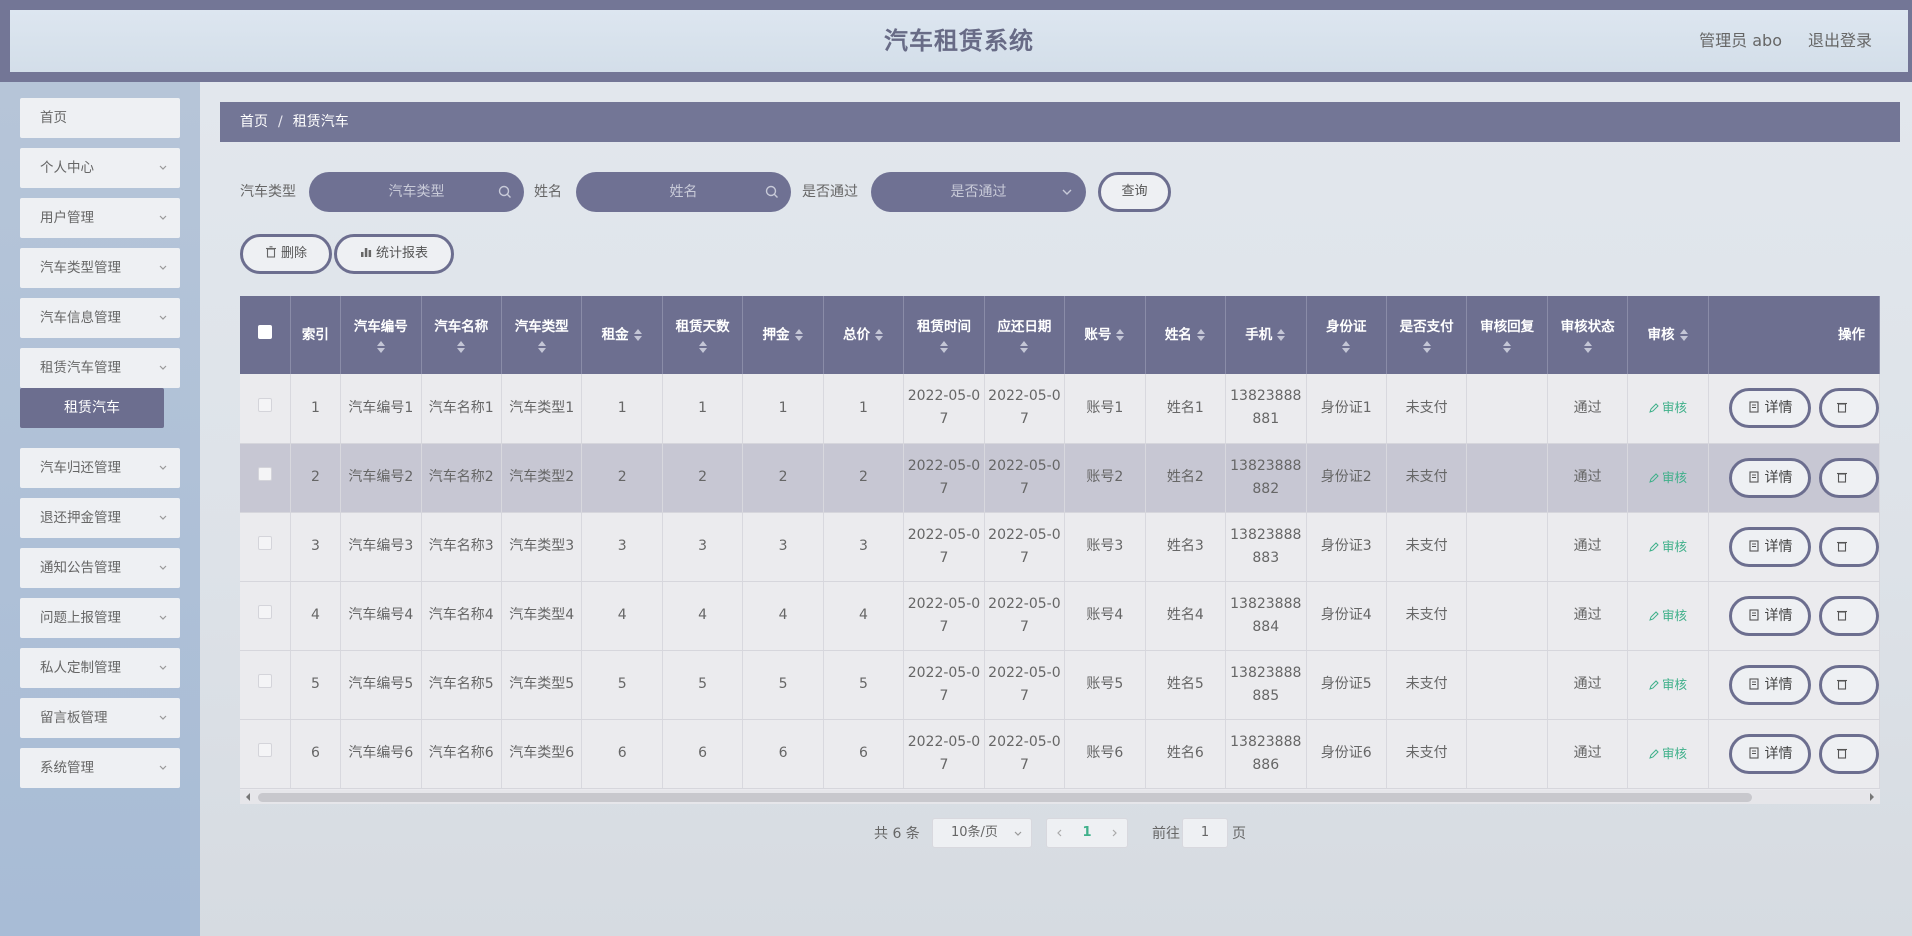  What do you see at coordinates (270, 252) in the screenshot?
I see `trash-icon` at bounding box center [270, 252].